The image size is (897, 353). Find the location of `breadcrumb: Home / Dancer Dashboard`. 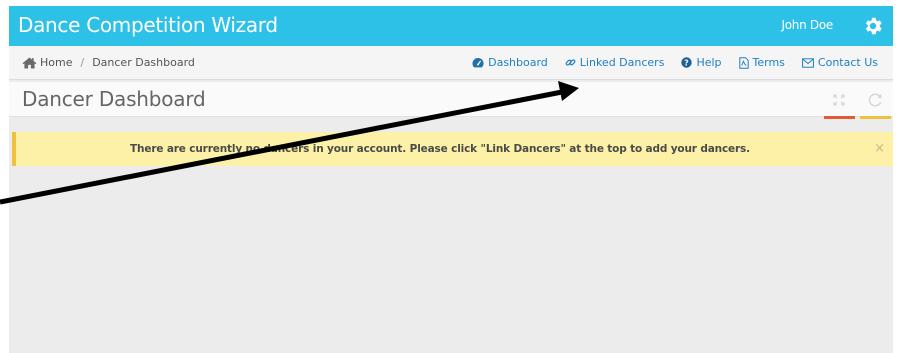

breadcrumb: Home / Dancer Dashboard is located at coordinates (108, 62).